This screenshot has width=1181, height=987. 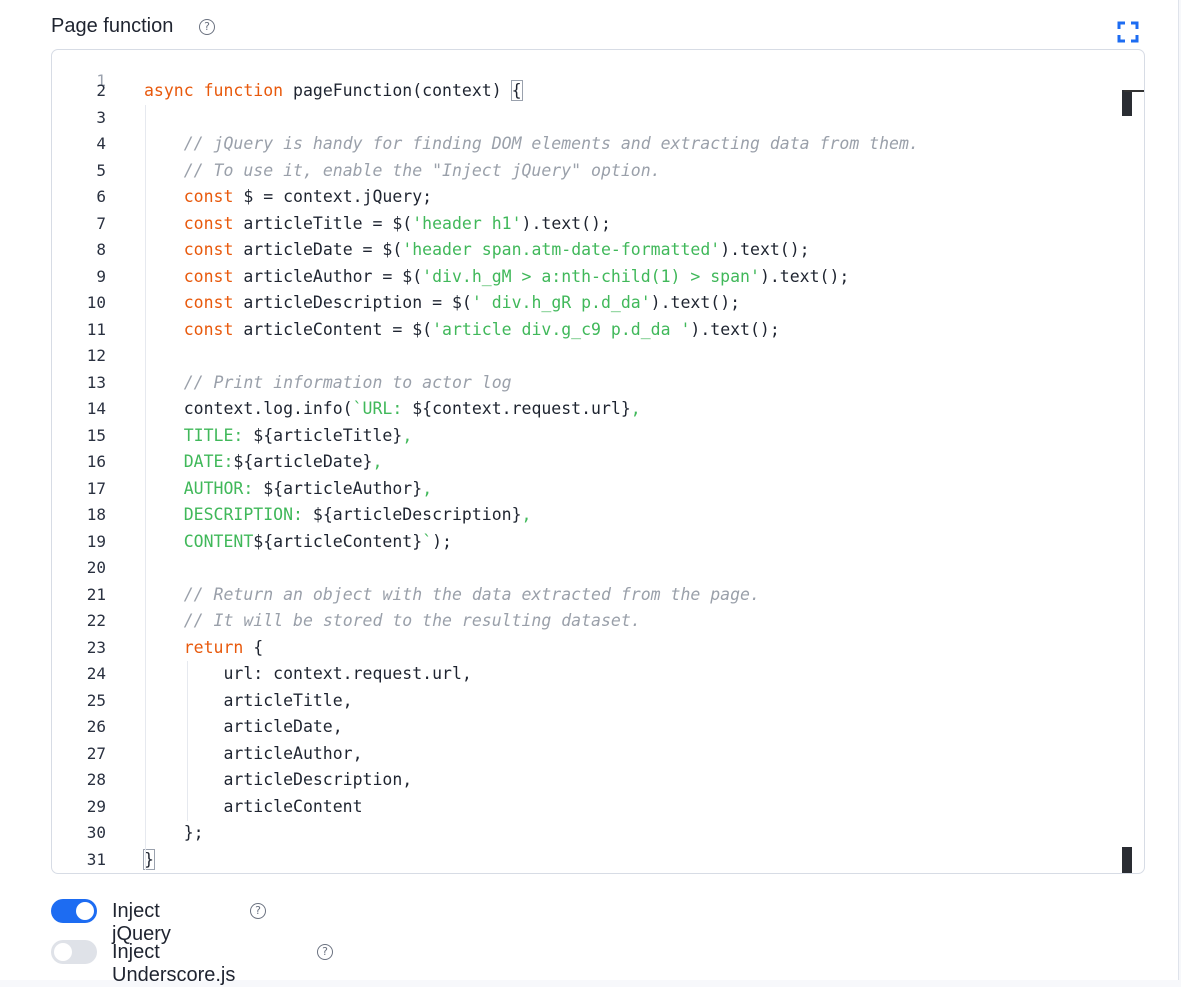 I want to click on line-number: 7, so click(x=101, y=223).